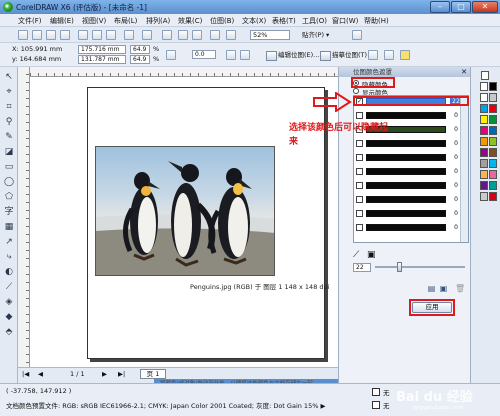  What do you see at coordinates (440, 7) in the screenshot?
I see `minimize-button: –` at bounding box center [440, 7].